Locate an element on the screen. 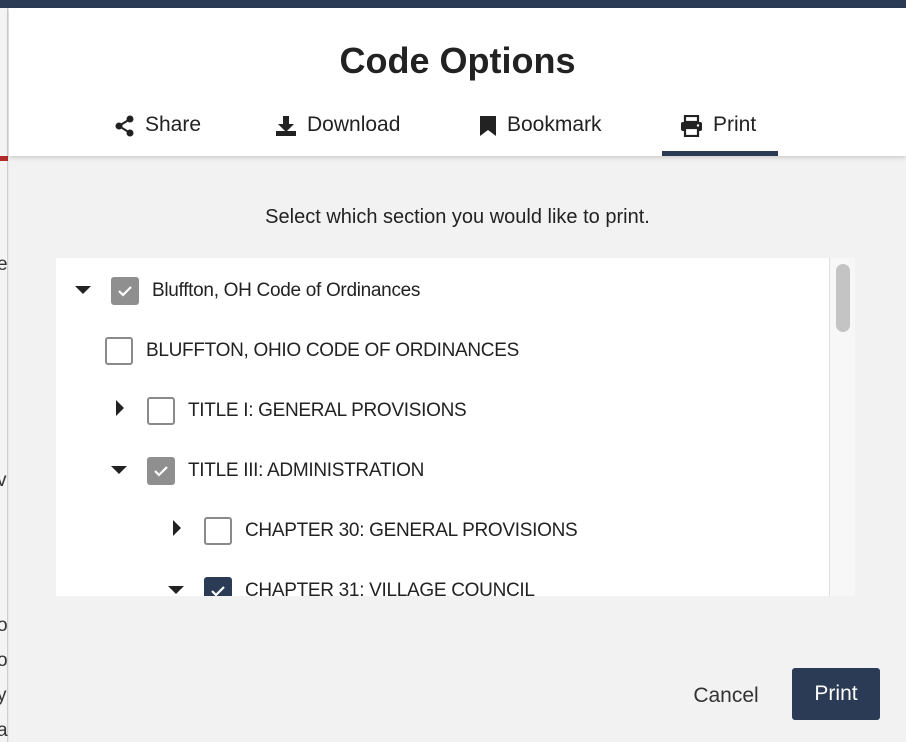 Image resolution: width=906 pixels, height=742 pixels. print-button: Print is located at coordinates (836, 694).